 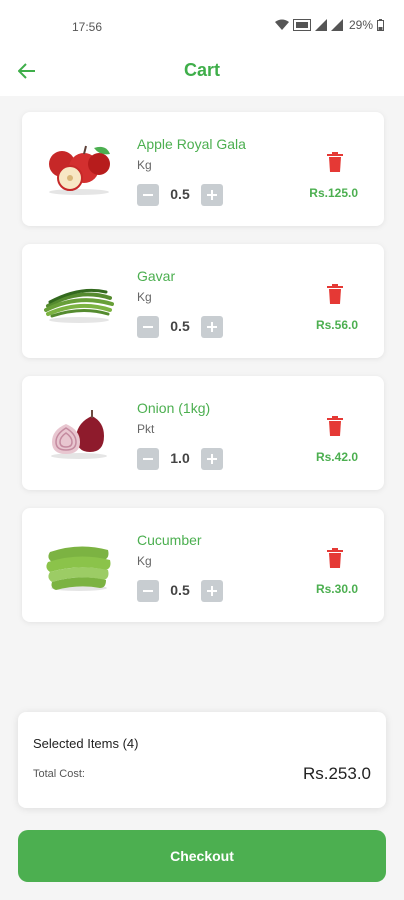 What do you see at coordinates (180, 458) in the screenshot?
I see `quantity-value: 1.0` at bounding box center [180, 458].